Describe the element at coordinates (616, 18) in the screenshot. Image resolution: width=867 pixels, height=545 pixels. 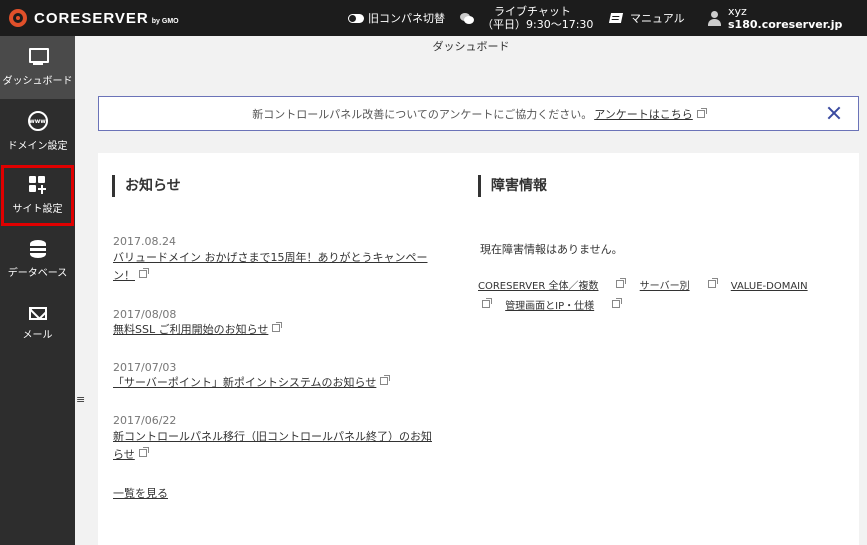
I see `book-icon` at that location.